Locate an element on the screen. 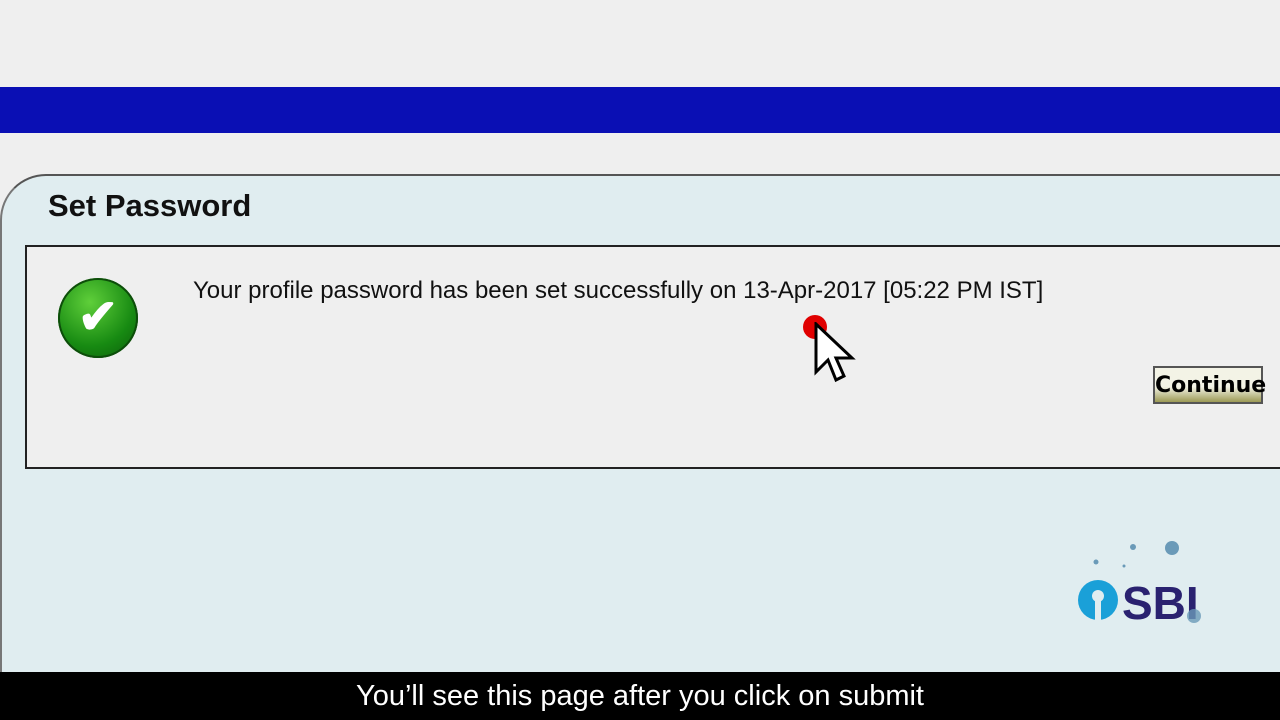 The width and height of the screenshot is (1280, 720). mouse-cursor-icon is located at coordinates (835, 352).